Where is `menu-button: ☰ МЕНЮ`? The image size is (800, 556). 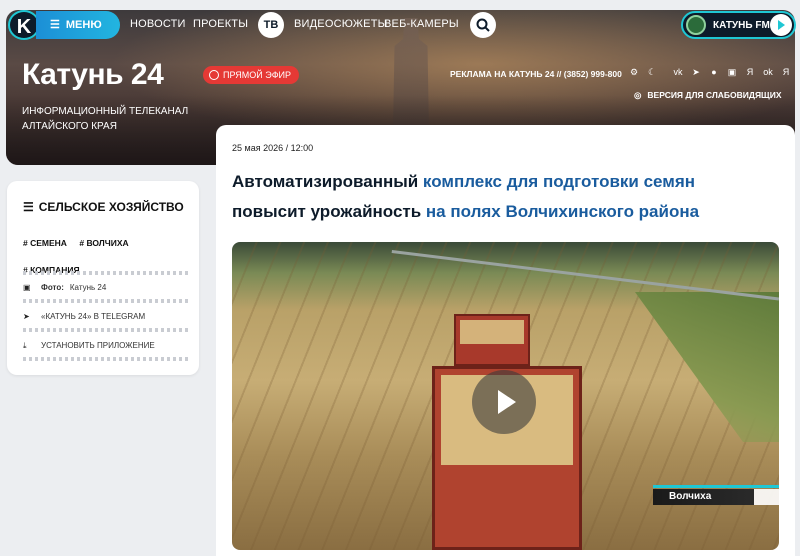 menu-button: ☰ МЕНЮ is located at coordinates (78, 25).